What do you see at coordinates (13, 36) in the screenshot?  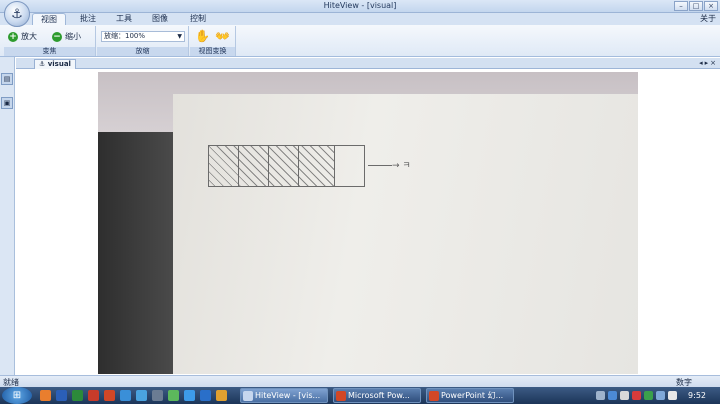 I see `plus-icon: +` at bounding box center [13, 36].